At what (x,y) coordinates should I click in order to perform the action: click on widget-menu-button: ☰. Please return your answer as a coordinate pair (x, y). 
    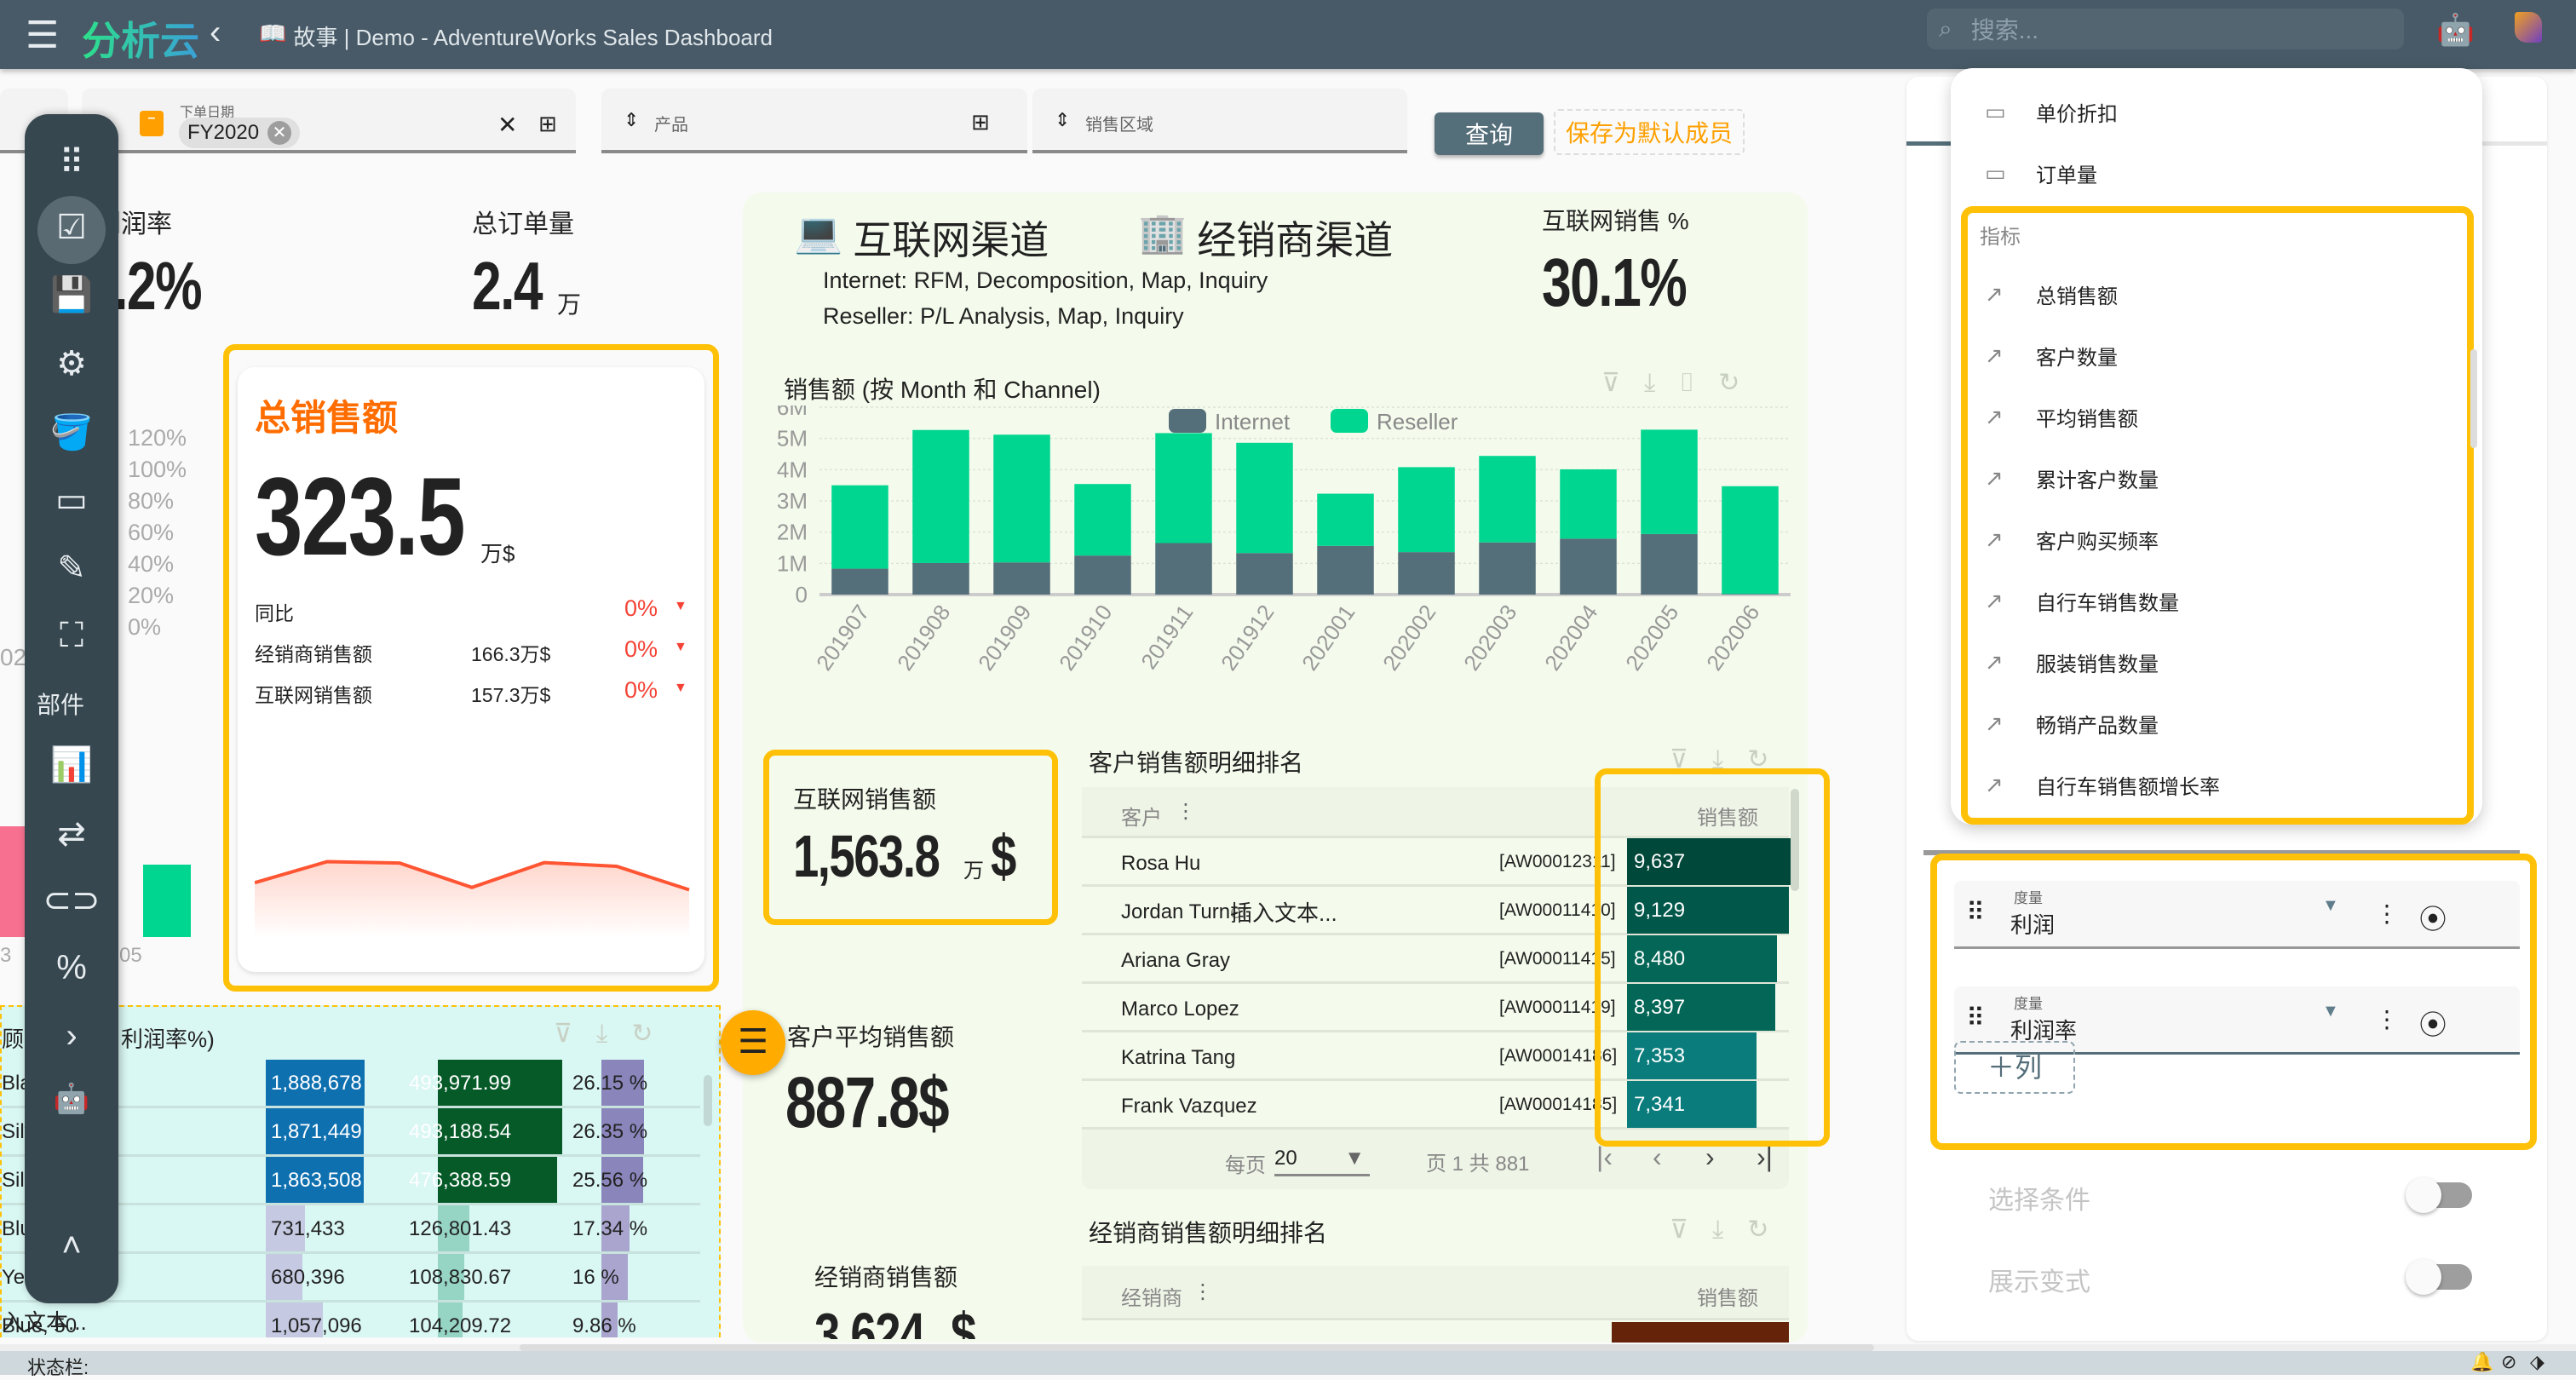
    Looking at the image, I should click on (753, 1042).